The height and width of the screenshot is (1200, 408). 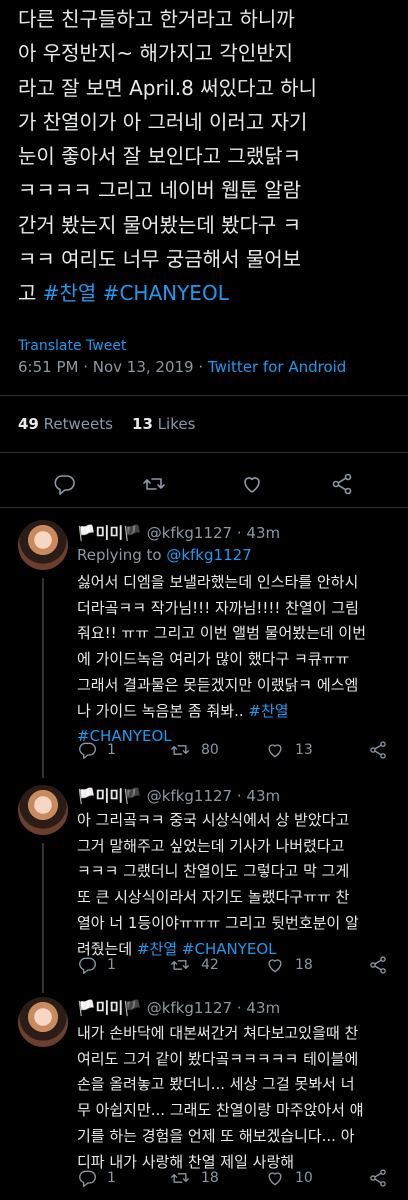 I want to click on retweet-count: 18, so click(x=210, y=1178).